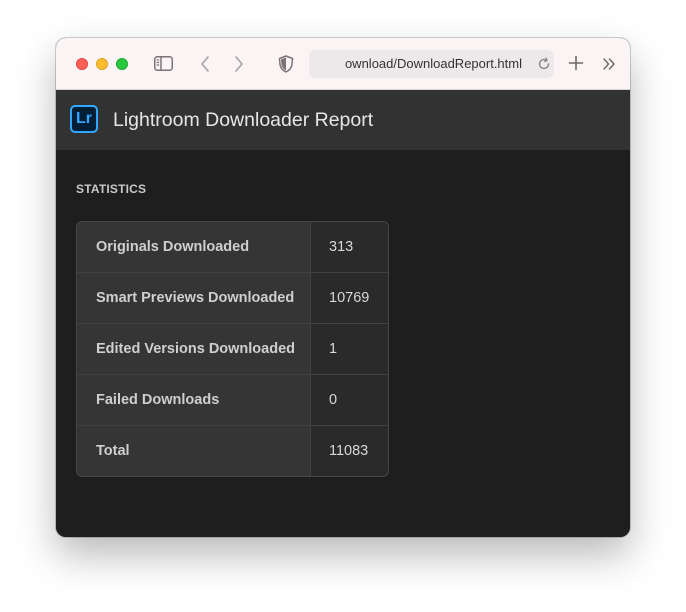 This screenshot has height=612, width=686. I want to click on overflow-chevrons-icon, so click(609, 64).